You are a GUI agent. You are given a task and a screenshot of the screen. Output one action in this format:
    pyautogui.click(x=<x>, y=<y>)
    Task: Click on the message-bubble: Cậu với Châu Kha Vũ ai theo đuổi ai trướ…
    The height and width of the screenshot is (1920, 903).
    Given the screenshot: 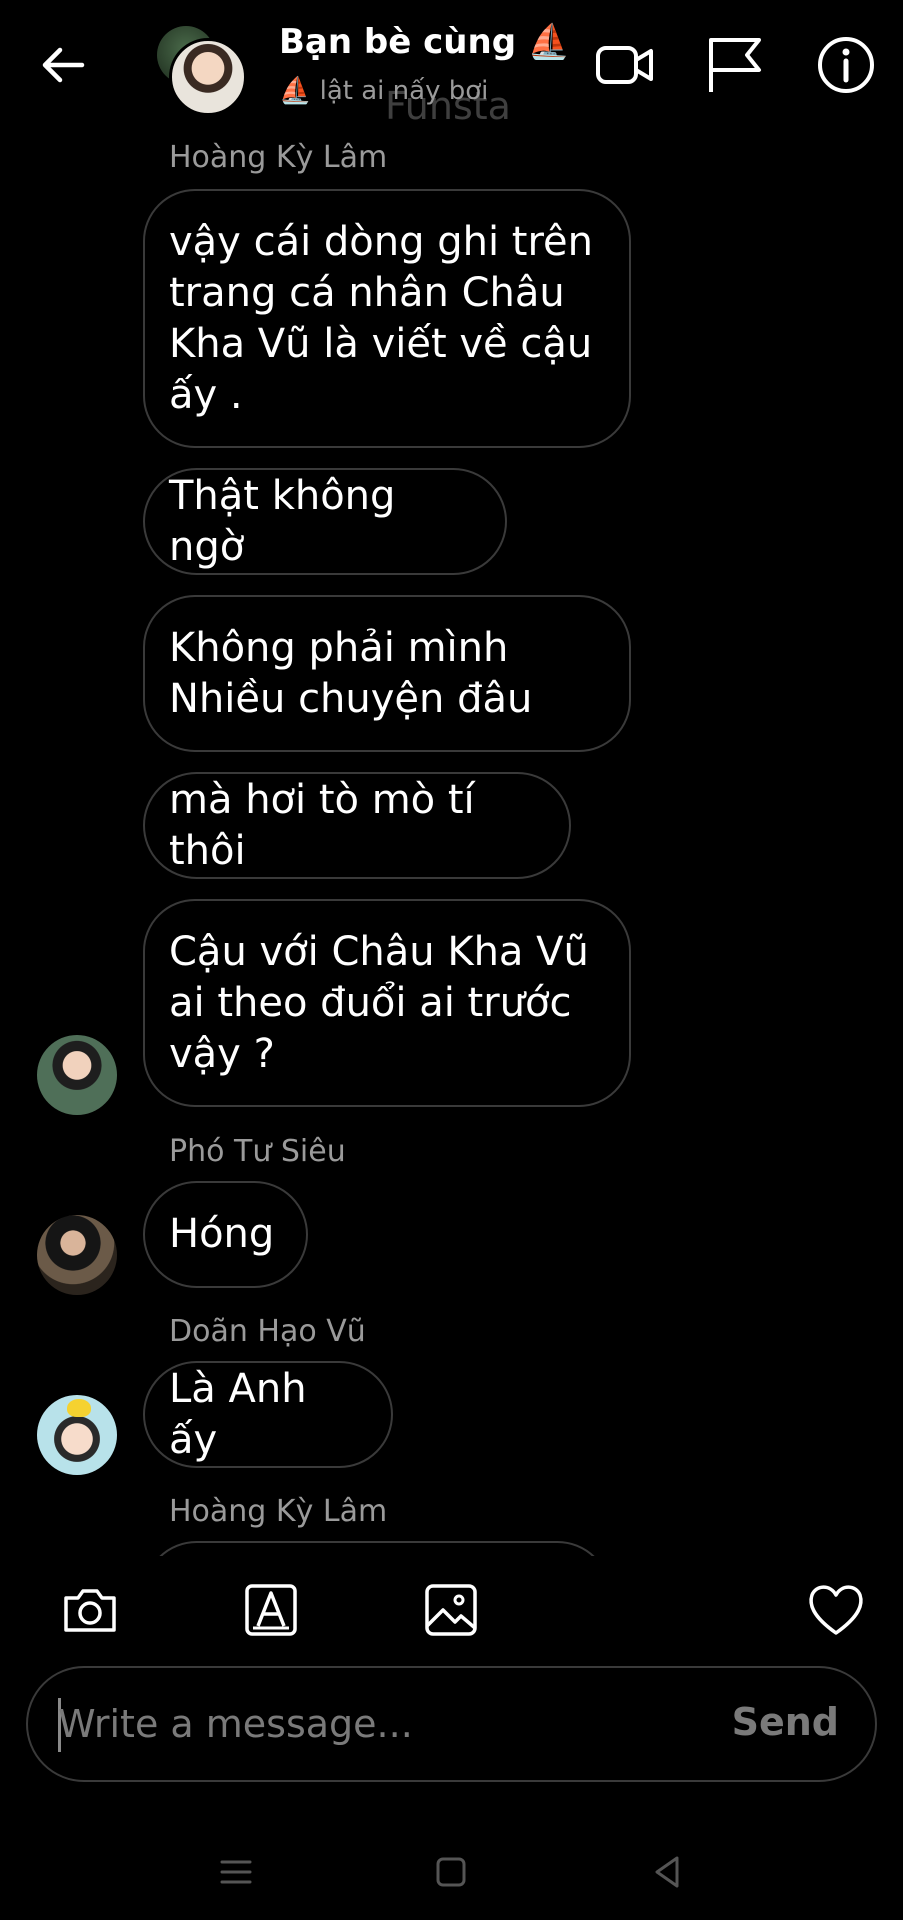 What is the action you would take?
    pyautogui.click(x=387, y=1003)
    